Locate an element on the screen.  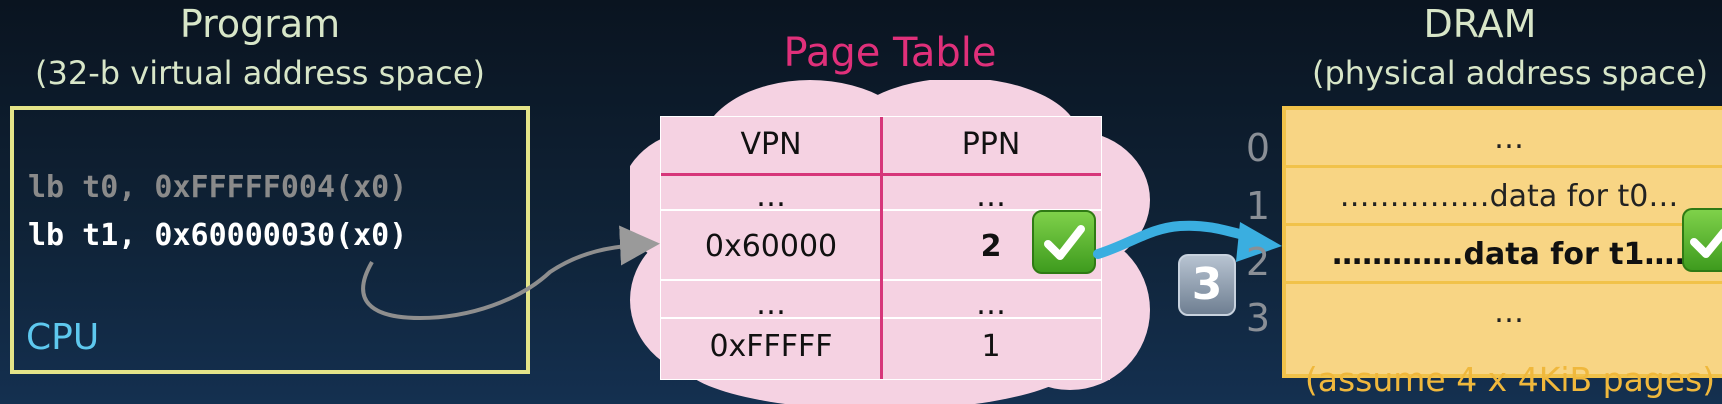
gray-lookup-arrow is located at coordinates (510, 273).